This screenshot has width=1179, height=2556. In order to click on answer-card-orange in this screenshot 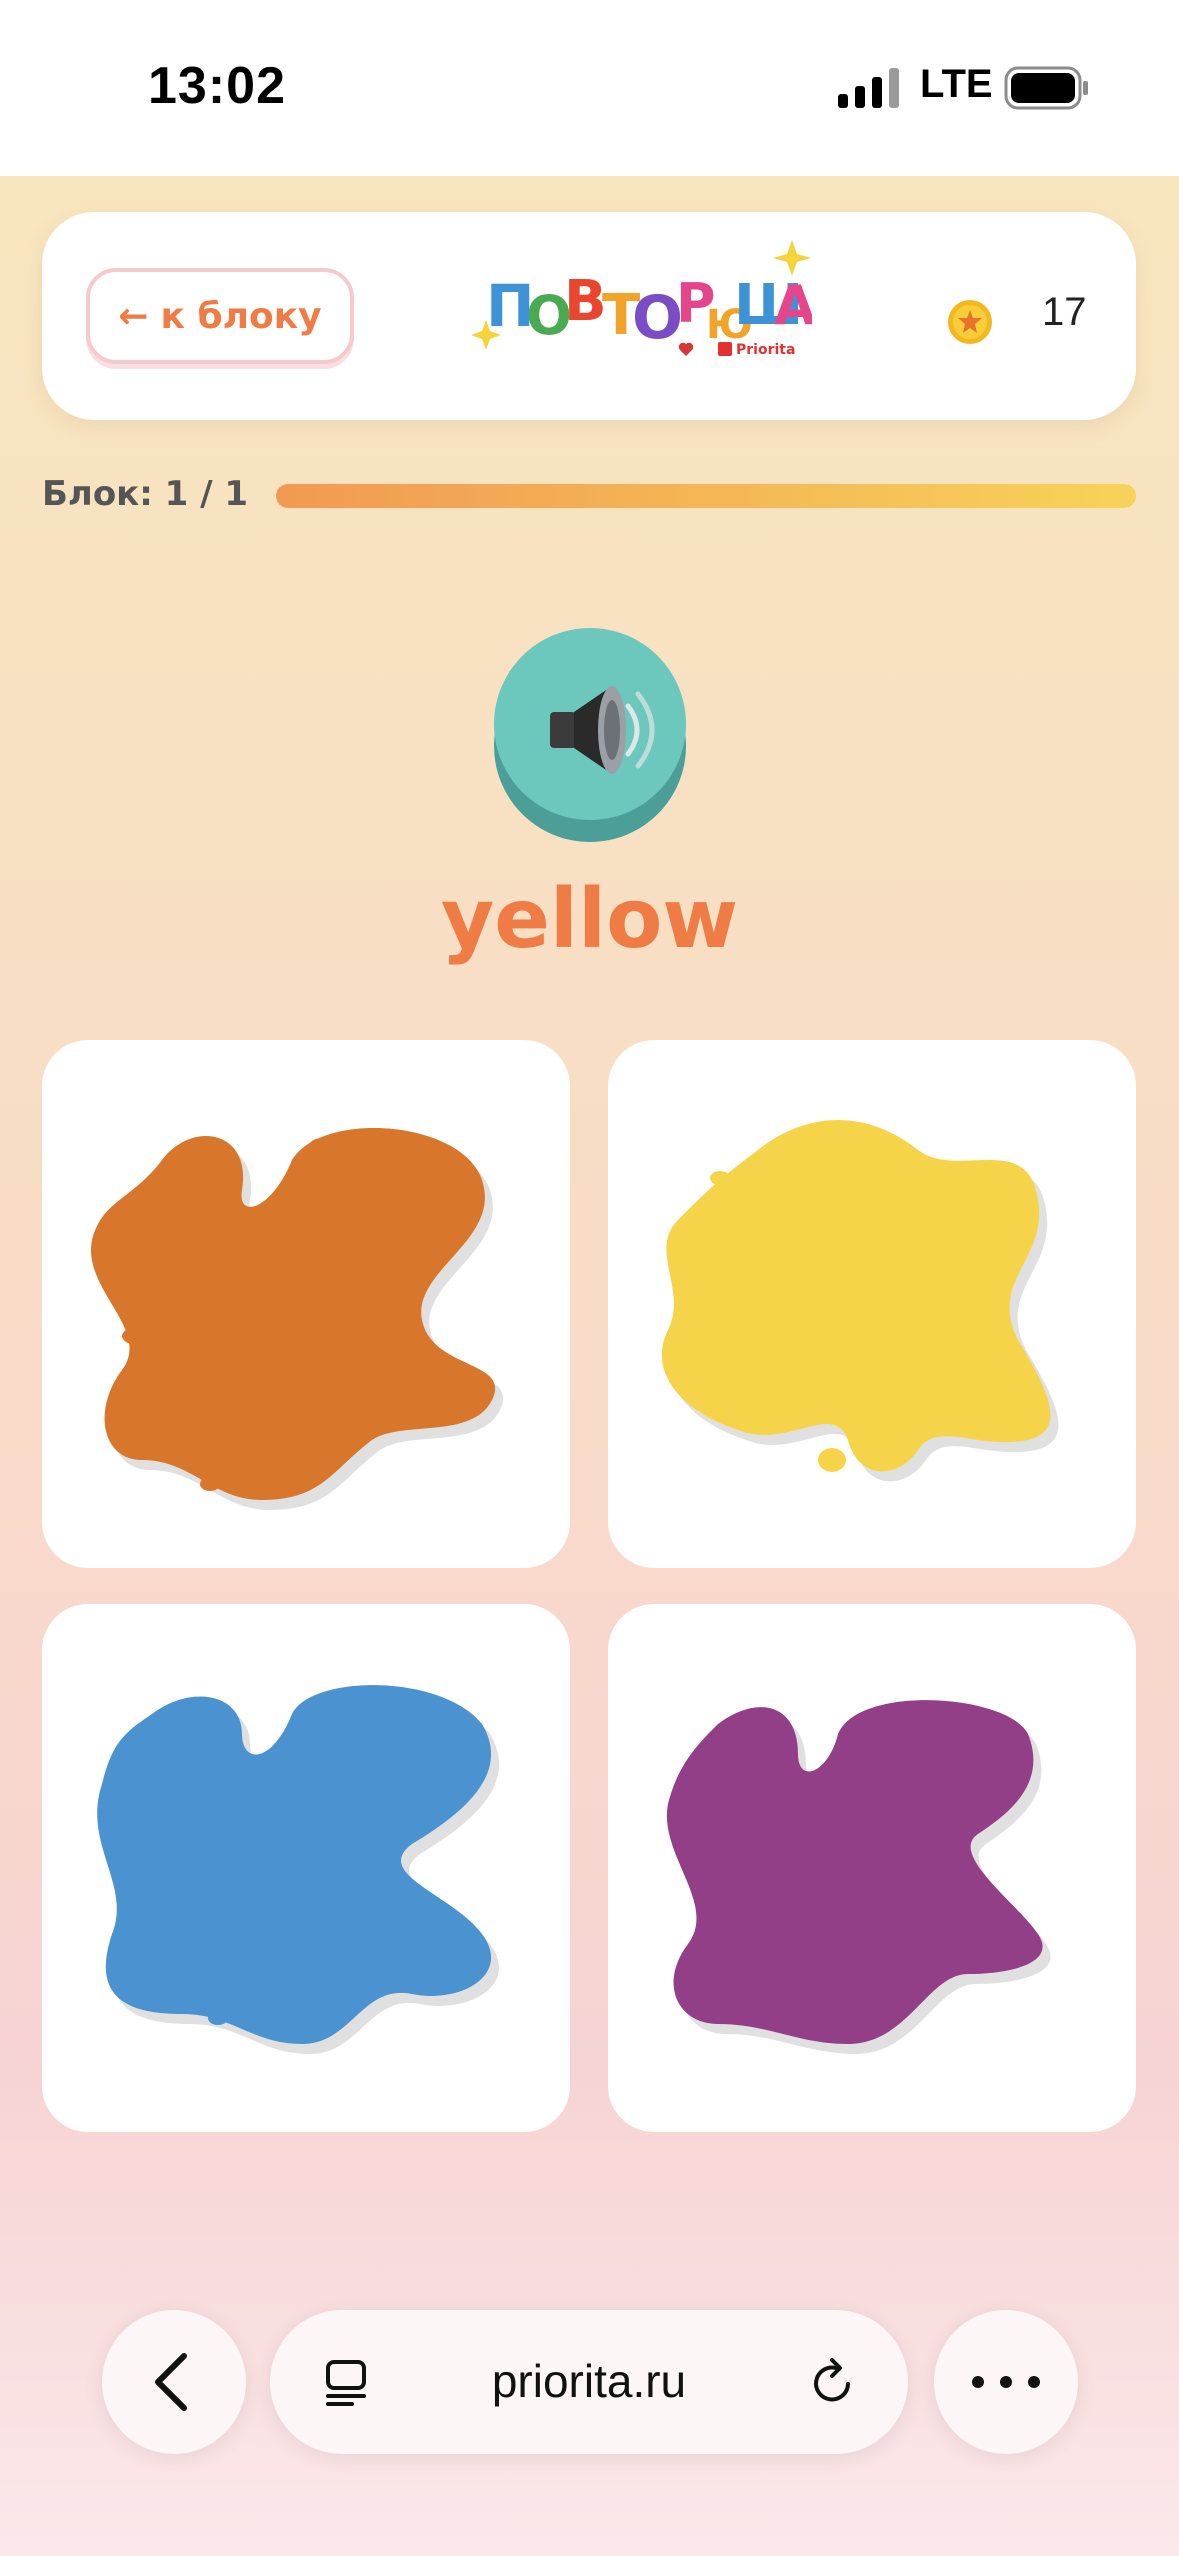, I will do `click(306, 1304)`.